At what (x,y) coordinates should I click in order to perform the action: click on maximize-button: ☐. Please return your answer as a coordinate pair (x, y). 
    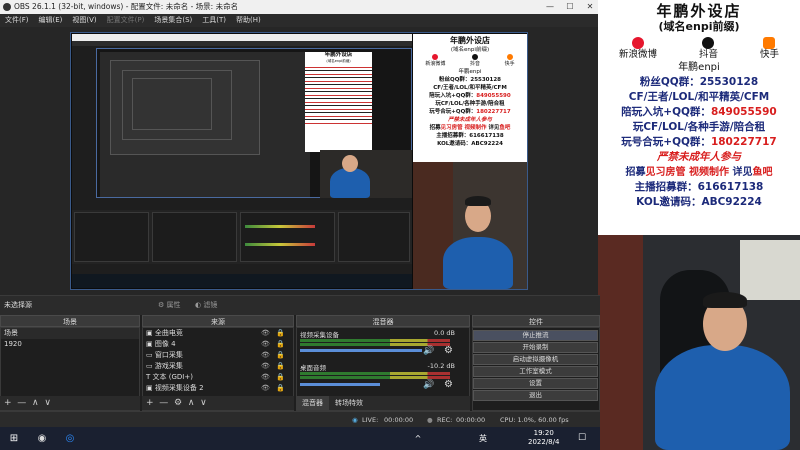
    Looking at the image, I should click on (570, 7).